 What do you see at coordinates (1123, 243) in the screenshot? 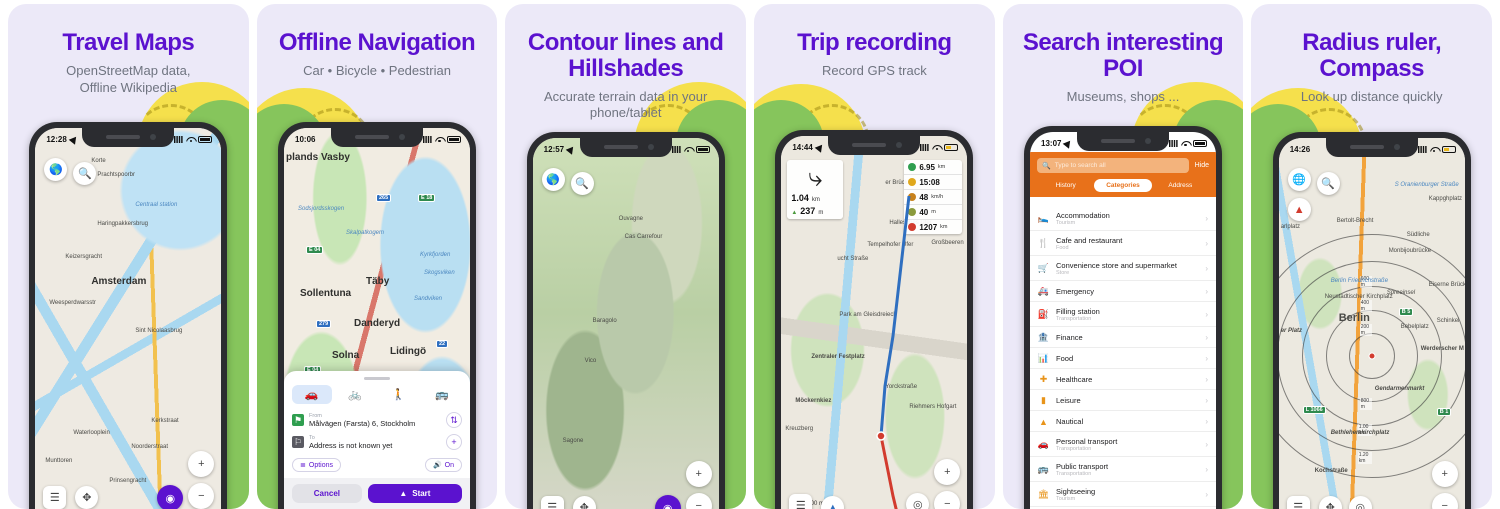
I see `list-item: 🍴 Cafe and restaurant Food ›` at bounding box center [1123, 243].